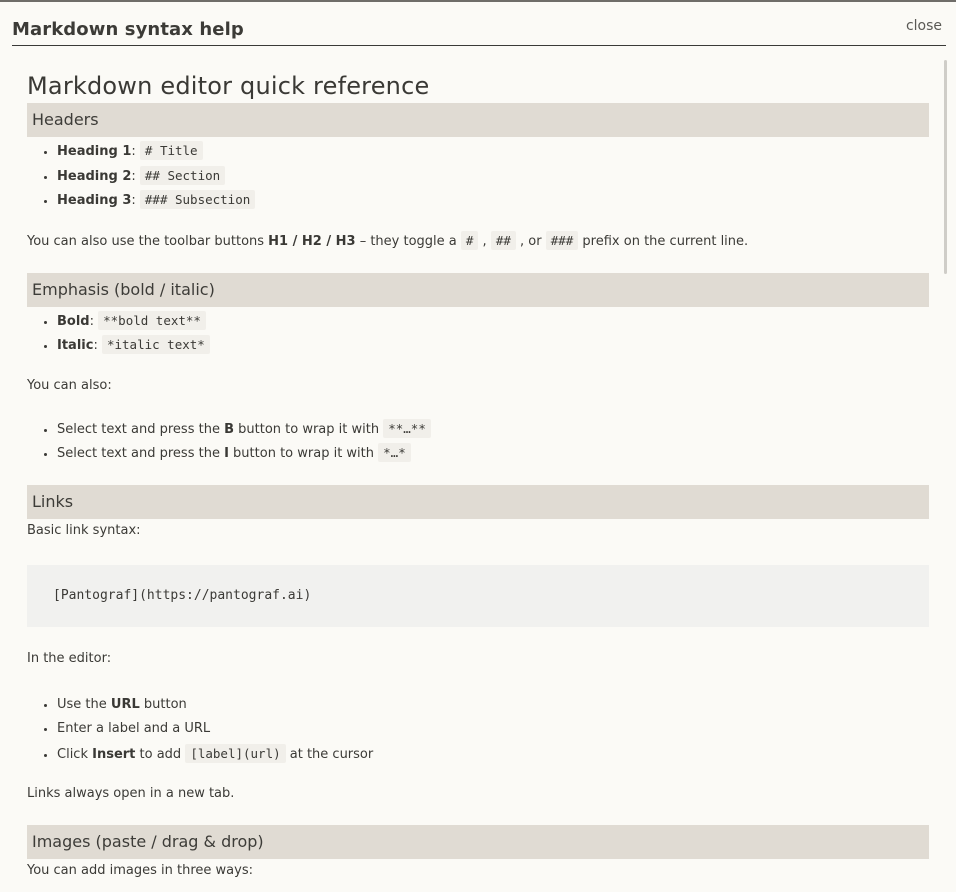 This screenshot has height=892, width=956. What do you see at coordinates (530, 241) in the screenshot?
I see `text: , or` at bounding box center [530, 241].